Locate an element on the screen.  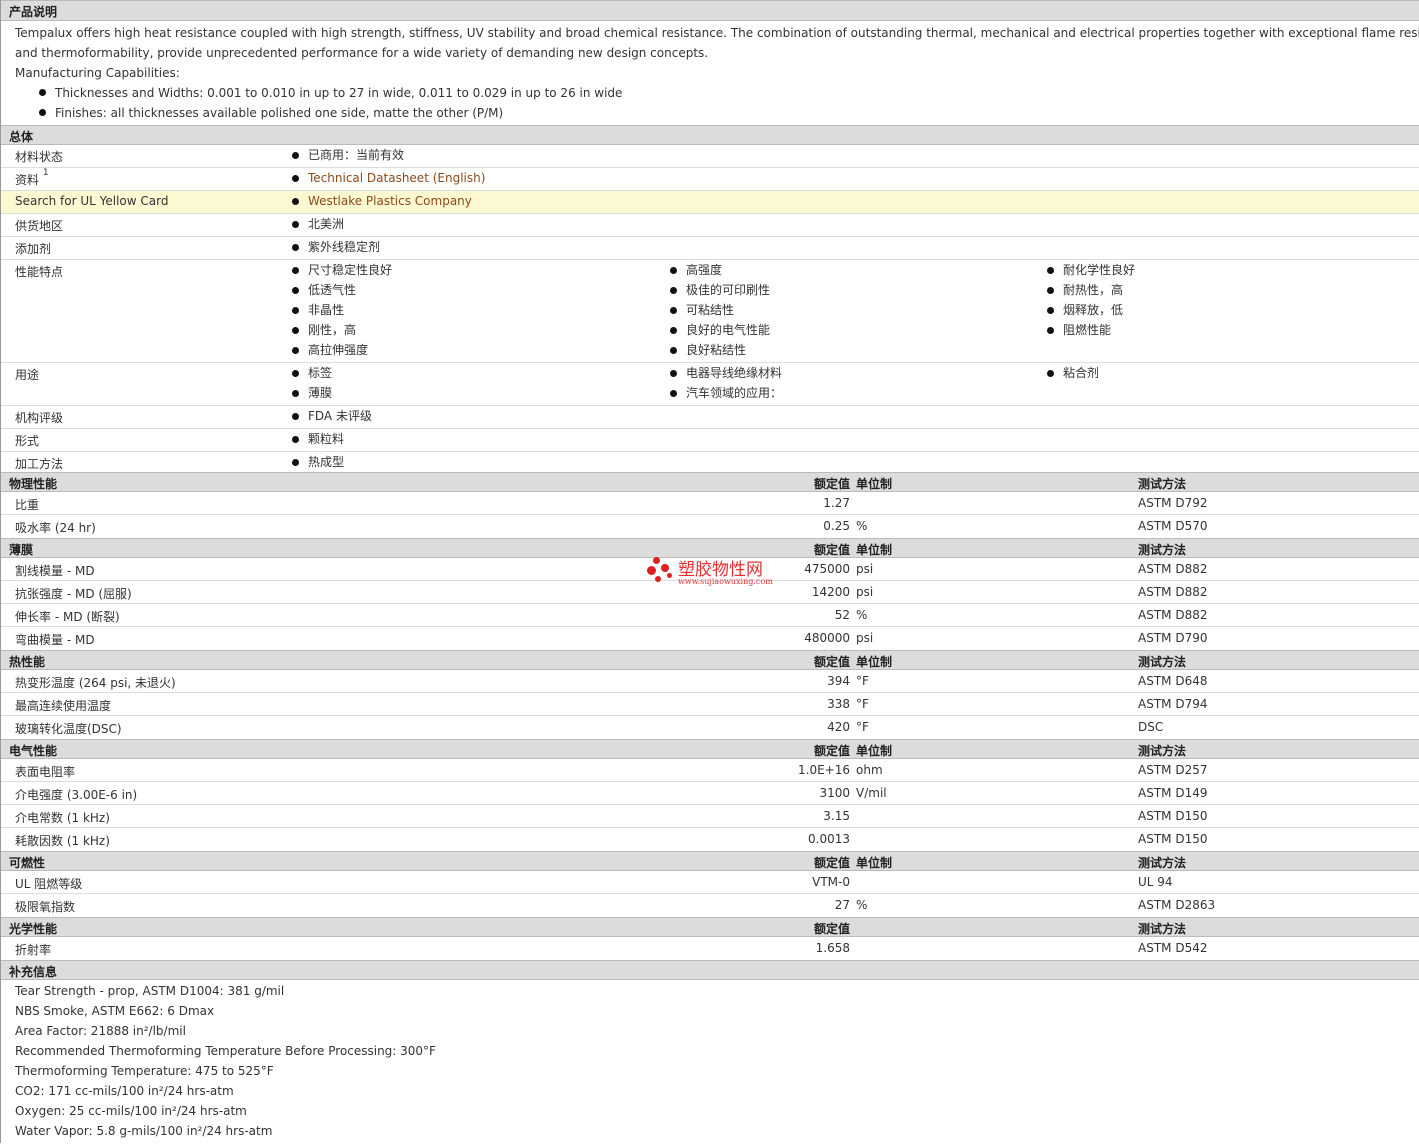
section-title: 物理性能 is located at coordinates (33, 484).